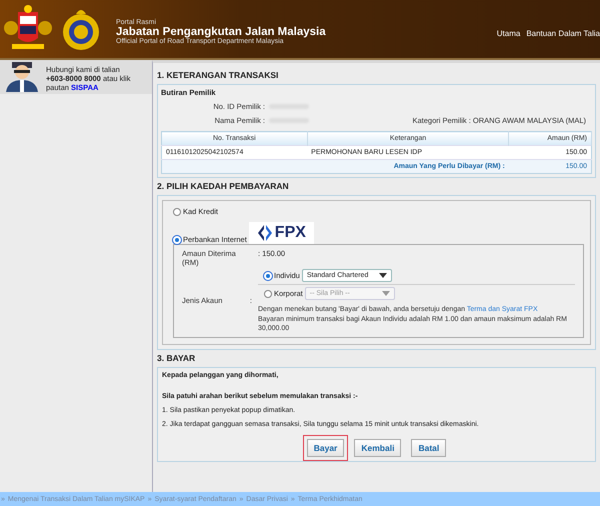 This screenshot has height=506, width=600. What do you see at coordinates (176, 358) in the screenshot?
I see `section-title: 3. BAYAR` at bounding box center [176, 358].